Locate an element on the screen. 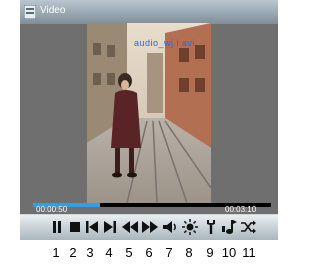  fast-forward-button is located at coordinates (150, 227).